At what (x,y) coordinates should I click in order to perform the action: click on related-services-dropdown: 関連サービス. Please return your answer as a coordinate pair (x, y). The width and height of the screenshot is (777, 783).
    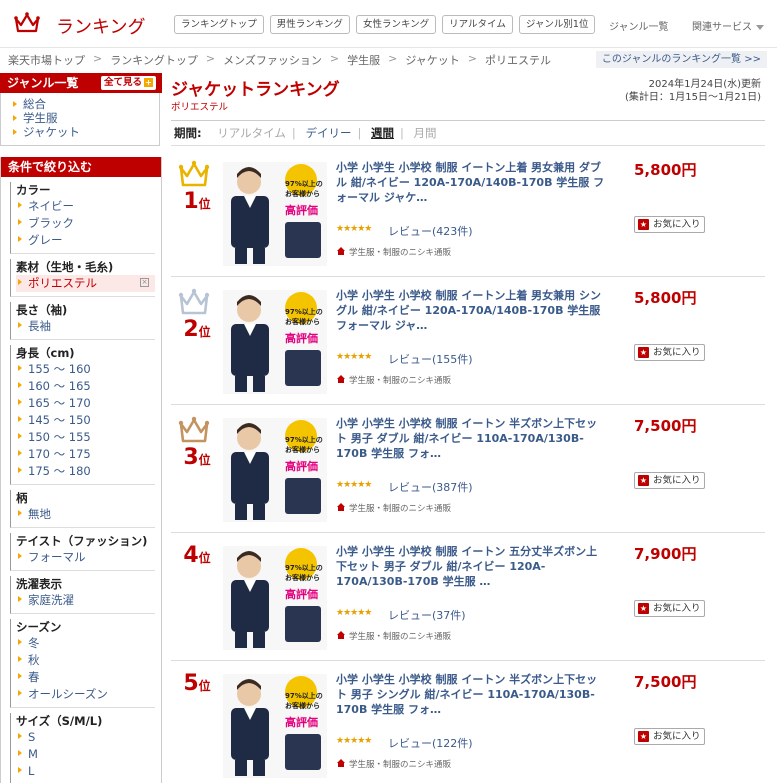
    Looking at the image, I should click on (728, 25).